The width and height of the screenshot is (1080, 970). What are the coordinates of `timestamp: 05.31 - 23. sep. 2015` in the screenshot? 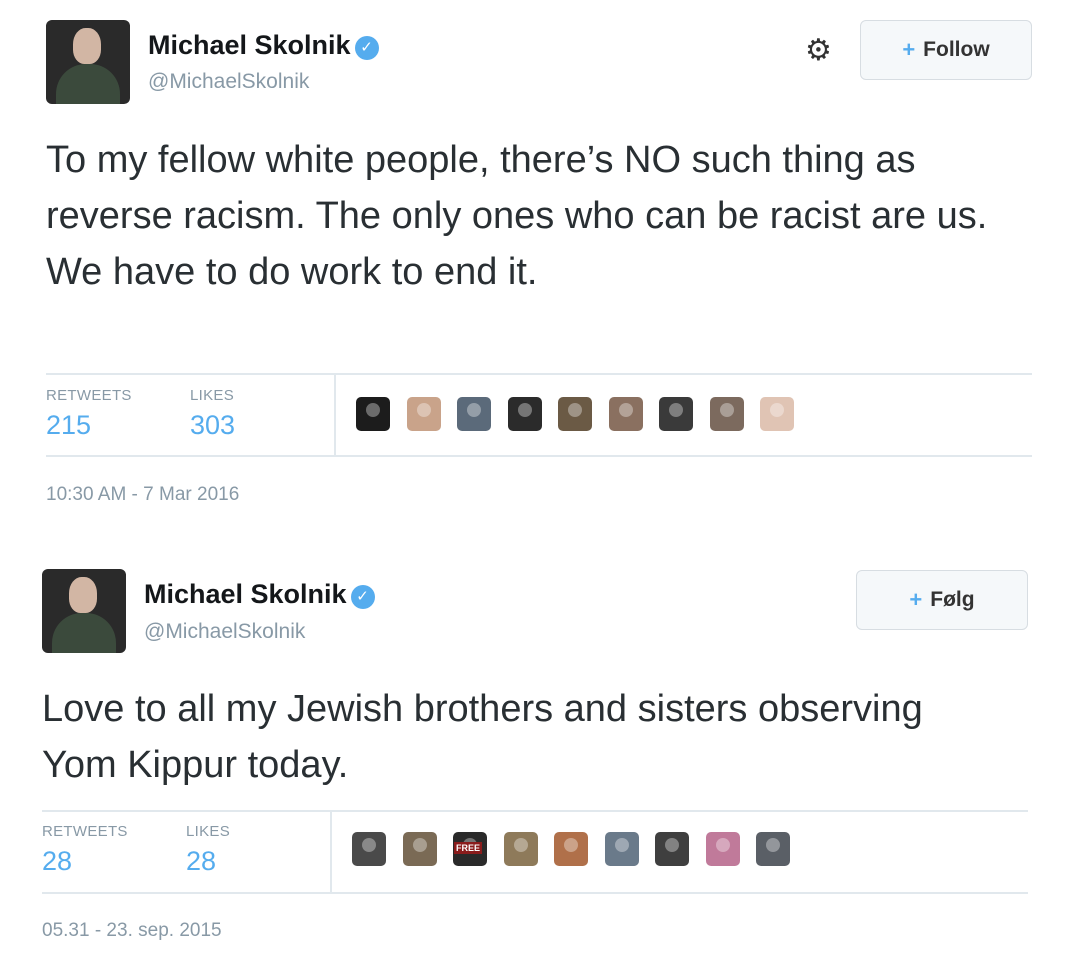 It's located at (132, 931).